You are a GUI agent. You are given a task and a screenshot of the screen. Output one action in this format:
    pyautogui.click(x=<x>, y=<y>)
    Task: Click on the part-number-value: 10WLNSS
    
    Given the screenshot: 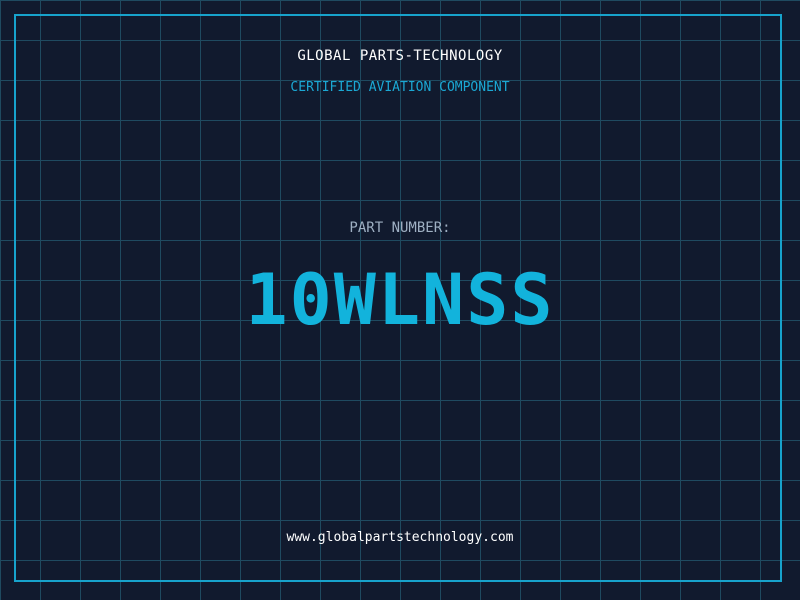 What is the action you would take?
    pyautogui.click(x=400, y=300)
    